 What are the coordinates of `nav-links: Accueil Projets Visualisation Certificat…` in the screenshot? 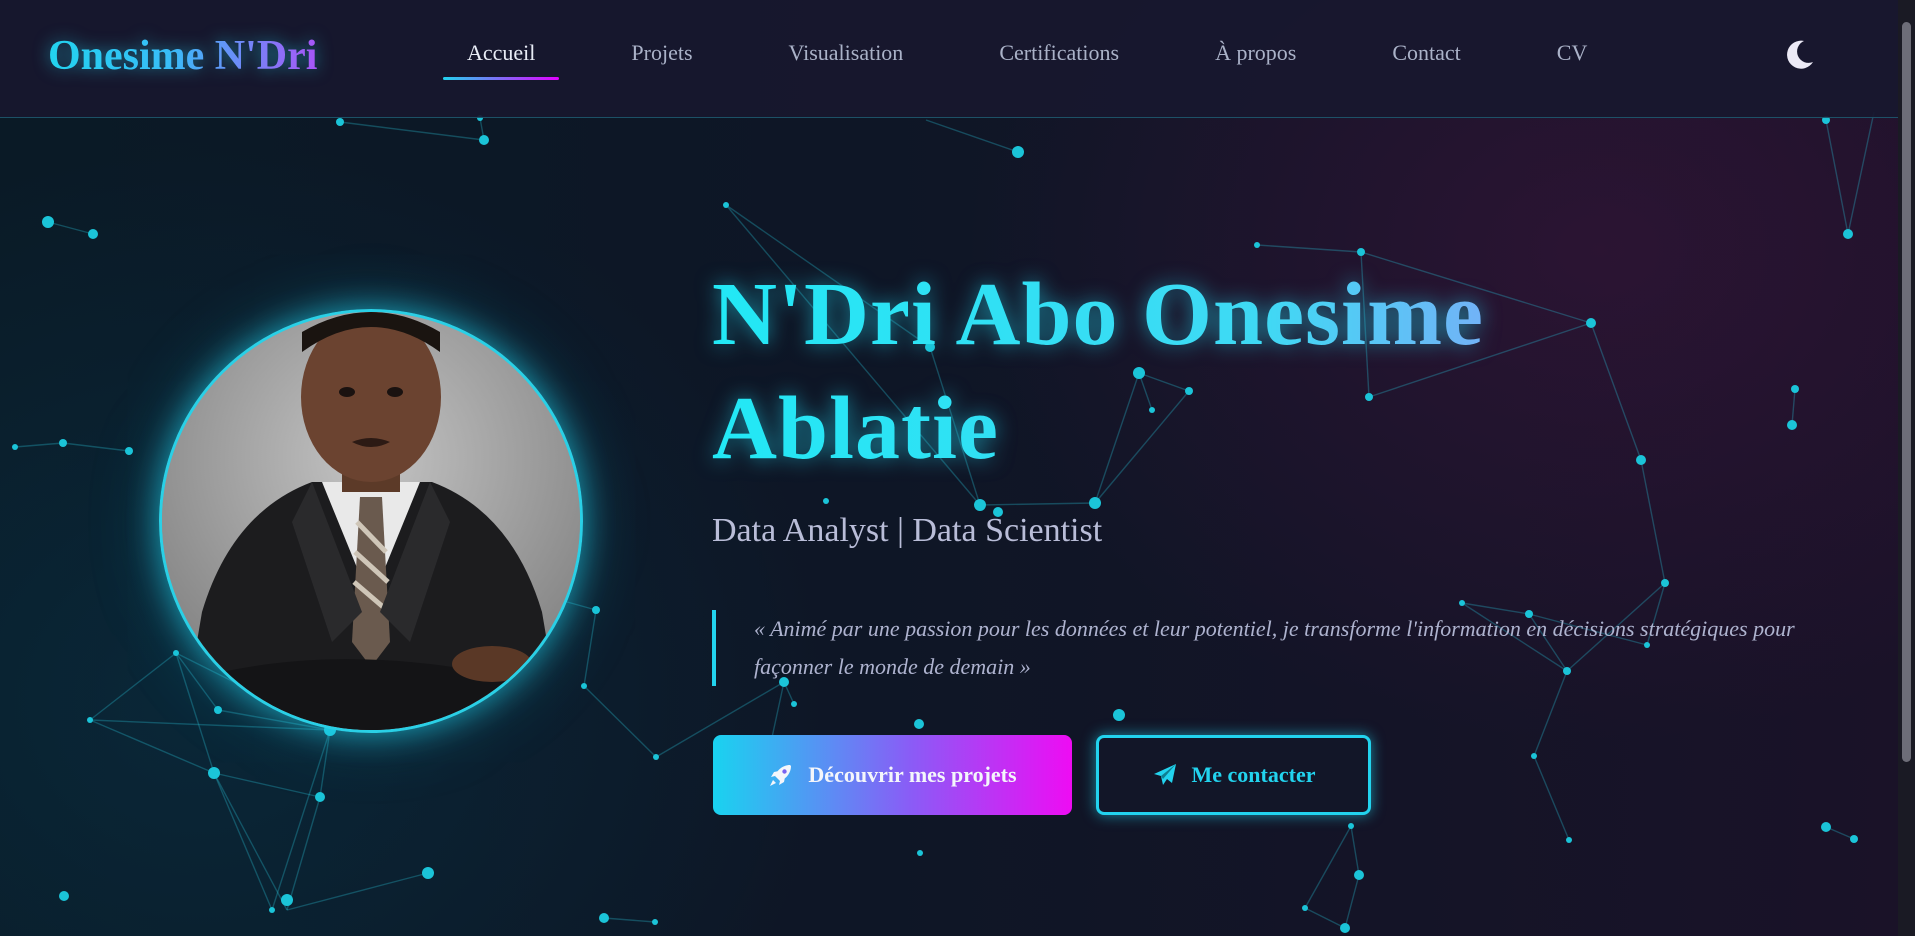 It's located at (1051, 54).